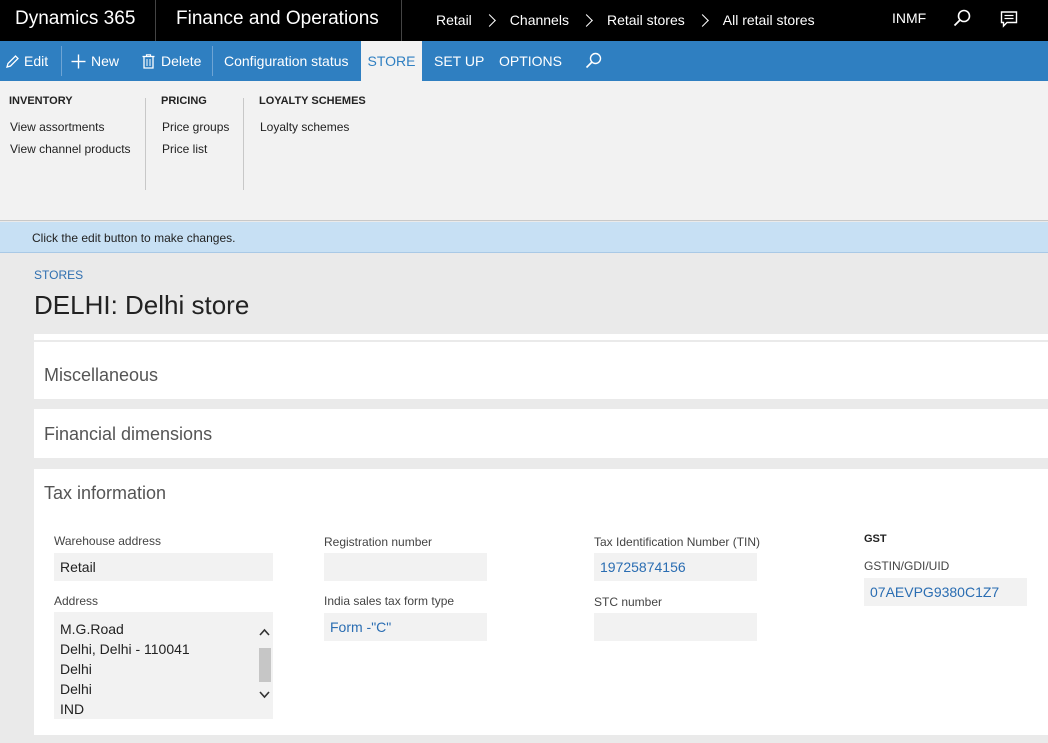 This screenshot has width=1048, height=743. Describe the element at coordinates (524, 237) in the screenshot. I see `info-message-bar: Click the edit button to make changes.` at that location.